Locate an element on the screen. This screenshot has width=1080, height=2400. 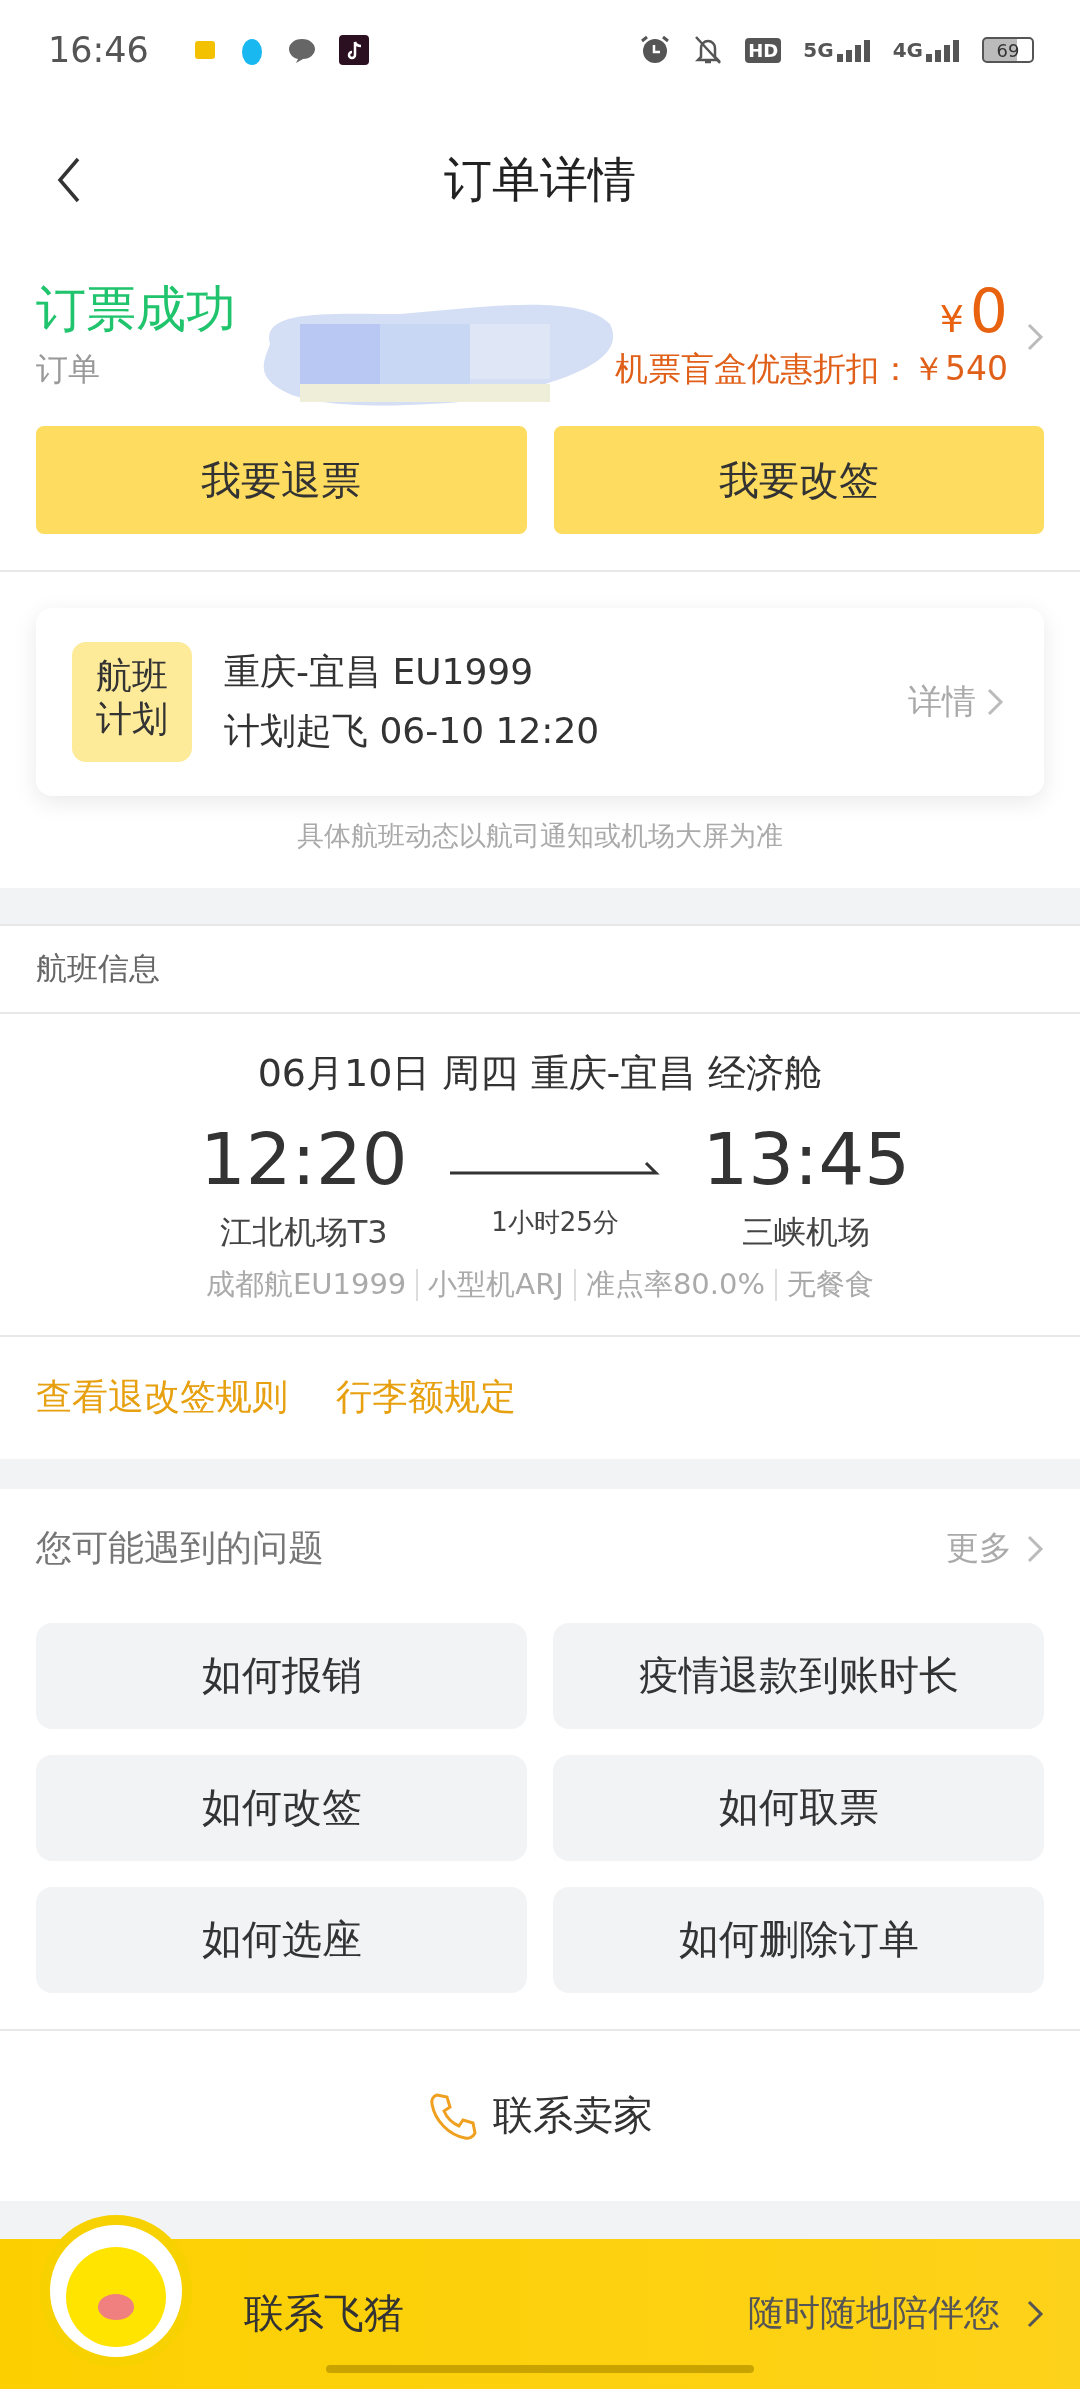
bell-off-icon is located at coordinates (708, 50).